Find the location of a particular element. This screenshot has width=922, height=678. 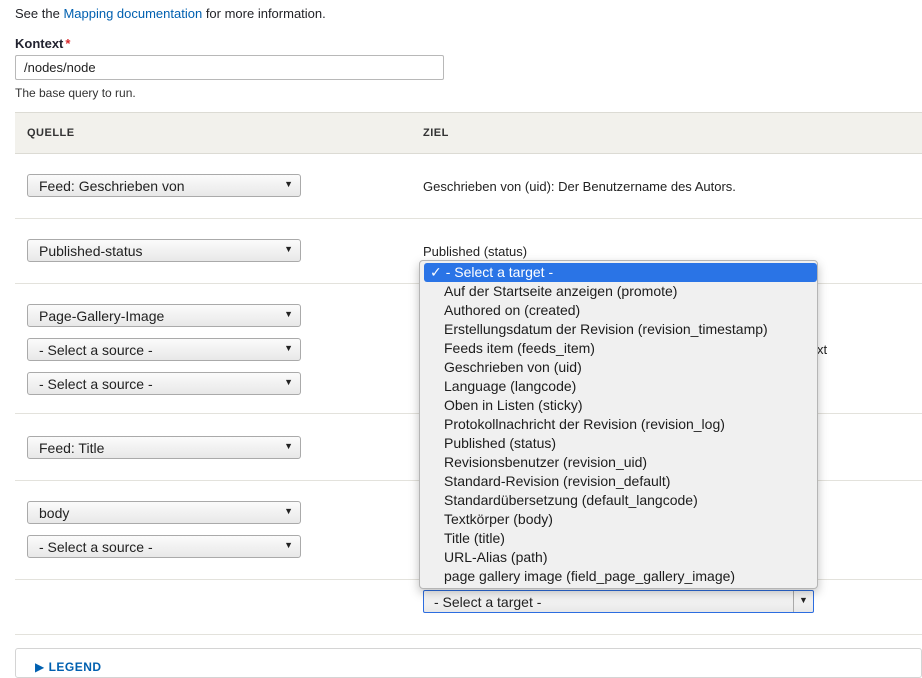

target-select-value: - Select a target - is located at coordinates (488, 602).